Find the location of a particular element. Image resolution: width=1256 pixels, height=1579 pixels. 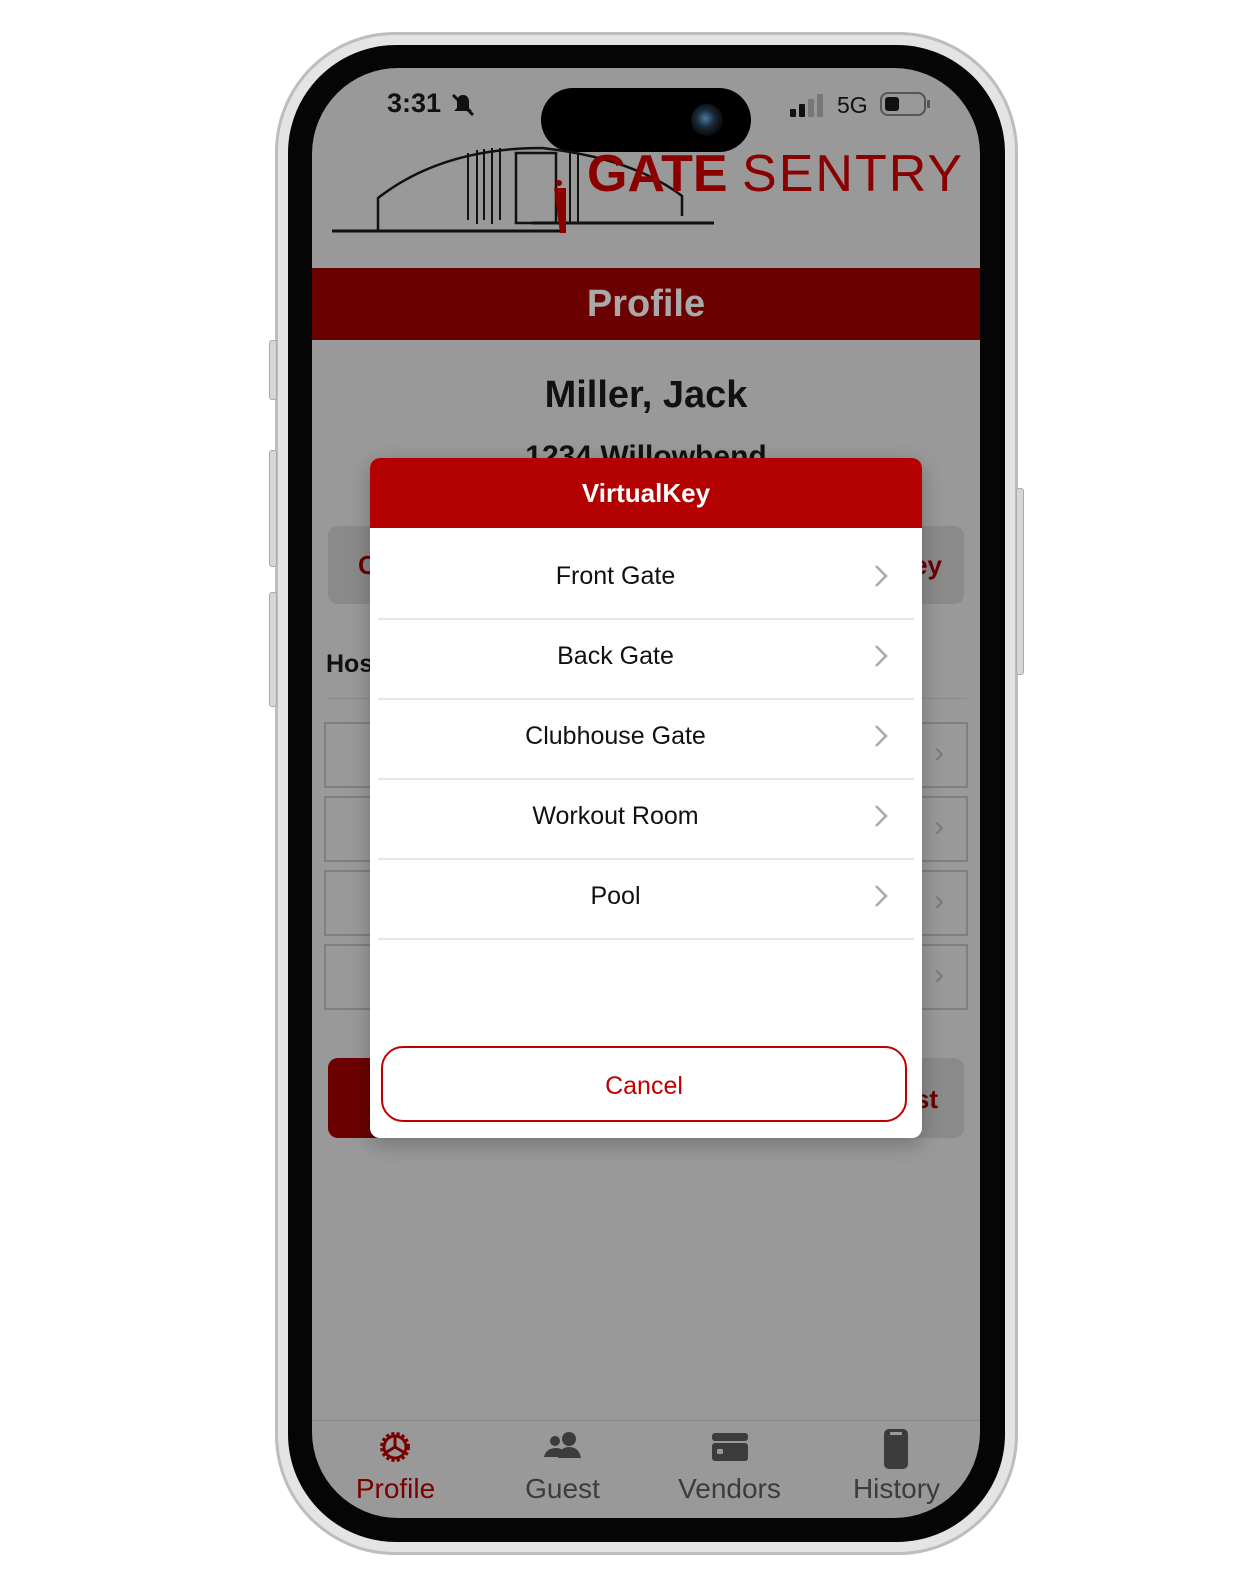

volume-down-button is located at coordinates (273, 649).